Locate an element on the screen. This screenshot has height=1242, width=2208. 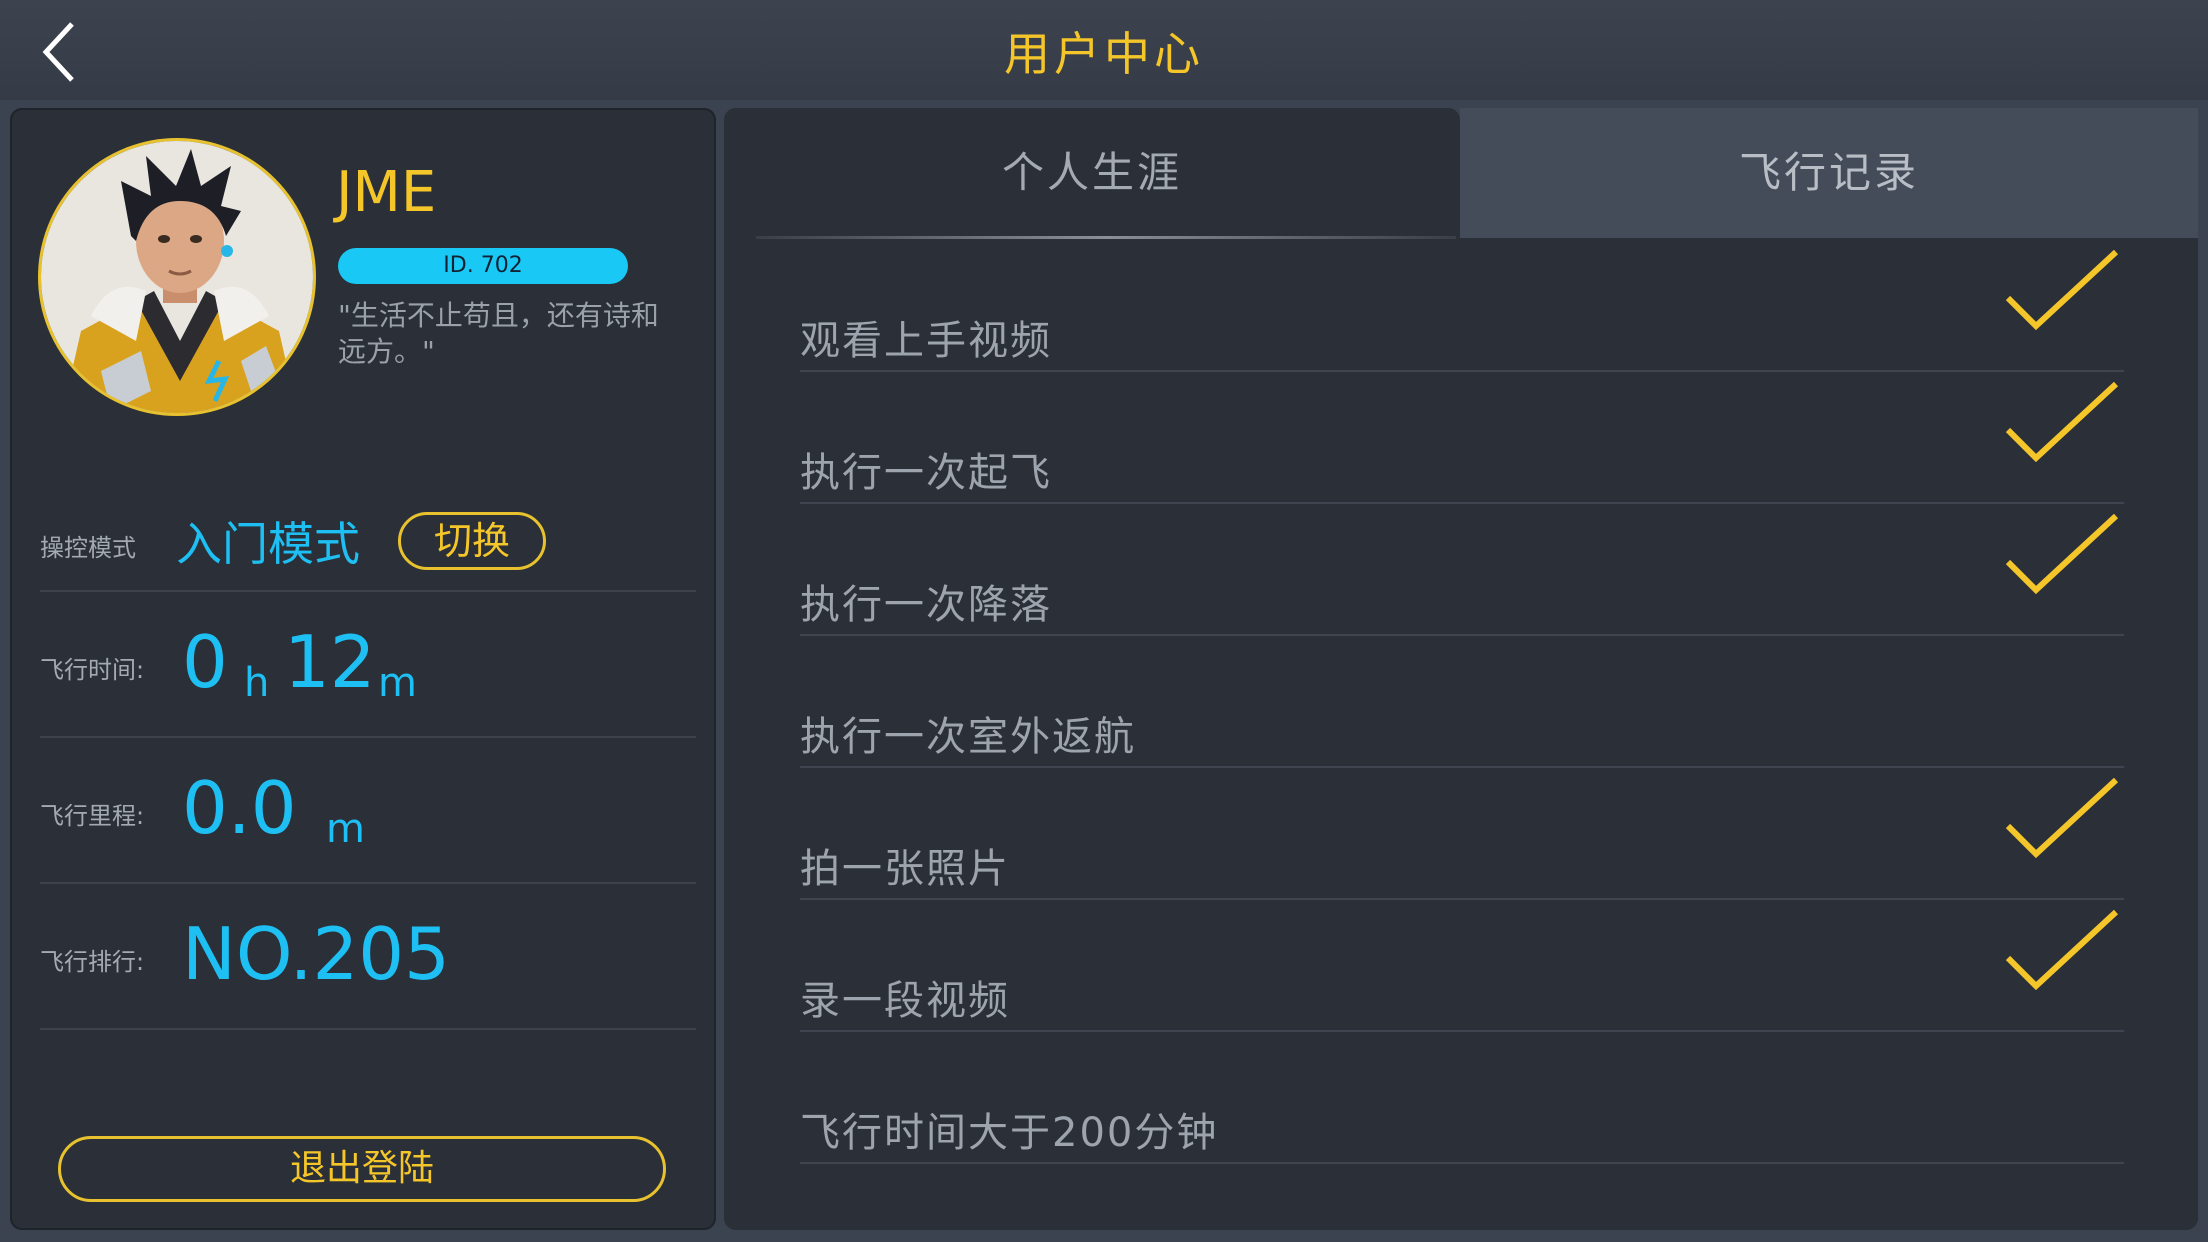
flight-time-row: 飞行时间: 0 h 12 m is located at coordinates (368, 665).